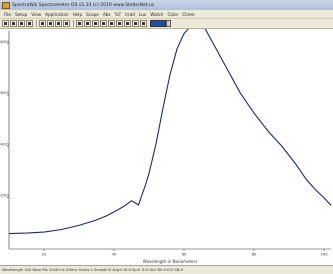  I want to click on menu-irrad: Irrad, so click(130, 14).